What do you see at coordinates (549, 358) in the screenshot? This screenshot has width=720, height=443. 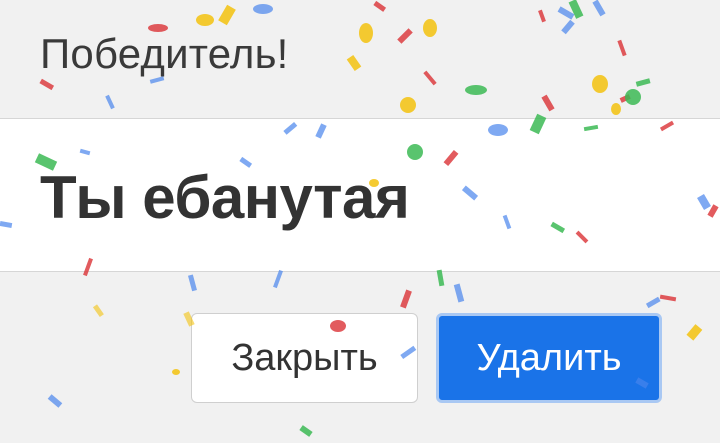 I see `delete-button: Удалить` at bounding box center [549, 358].